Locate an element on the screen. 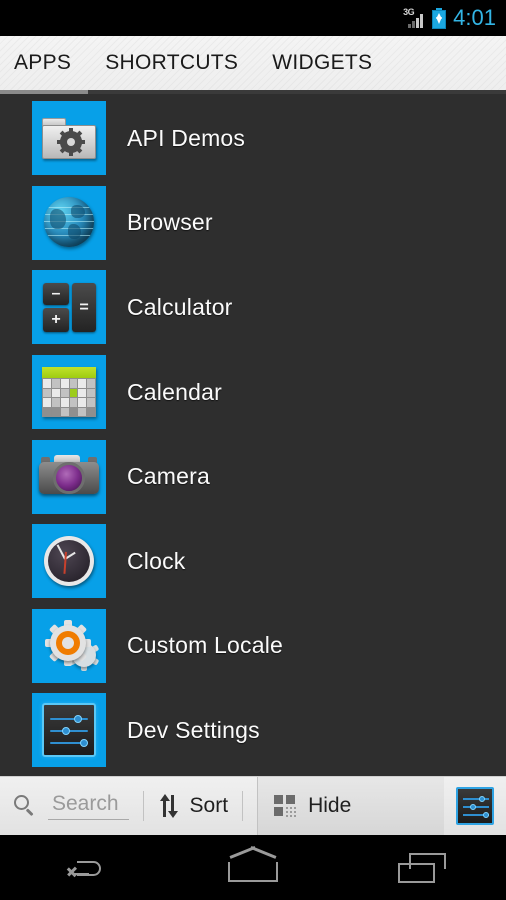 The image size is (506, 900). home-icon is located at coordinates (252, 863).